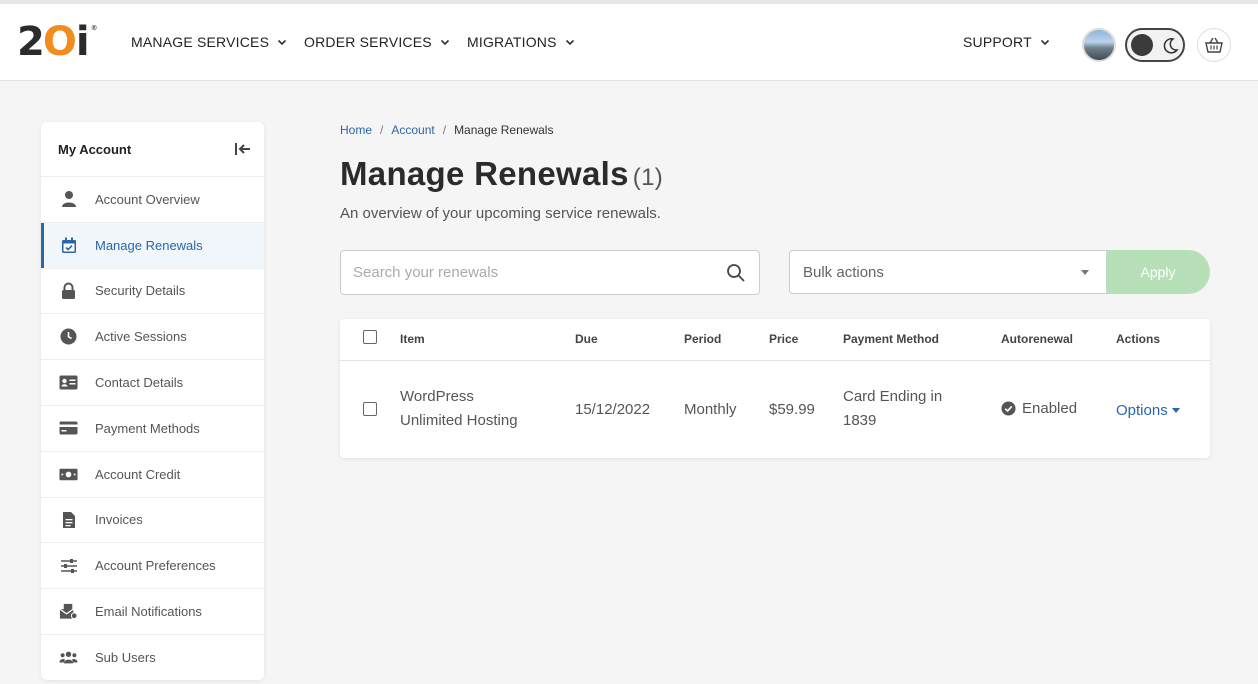  I want to click on sidebar-item-email-notifications: Email Notifications, so click(152, 611).